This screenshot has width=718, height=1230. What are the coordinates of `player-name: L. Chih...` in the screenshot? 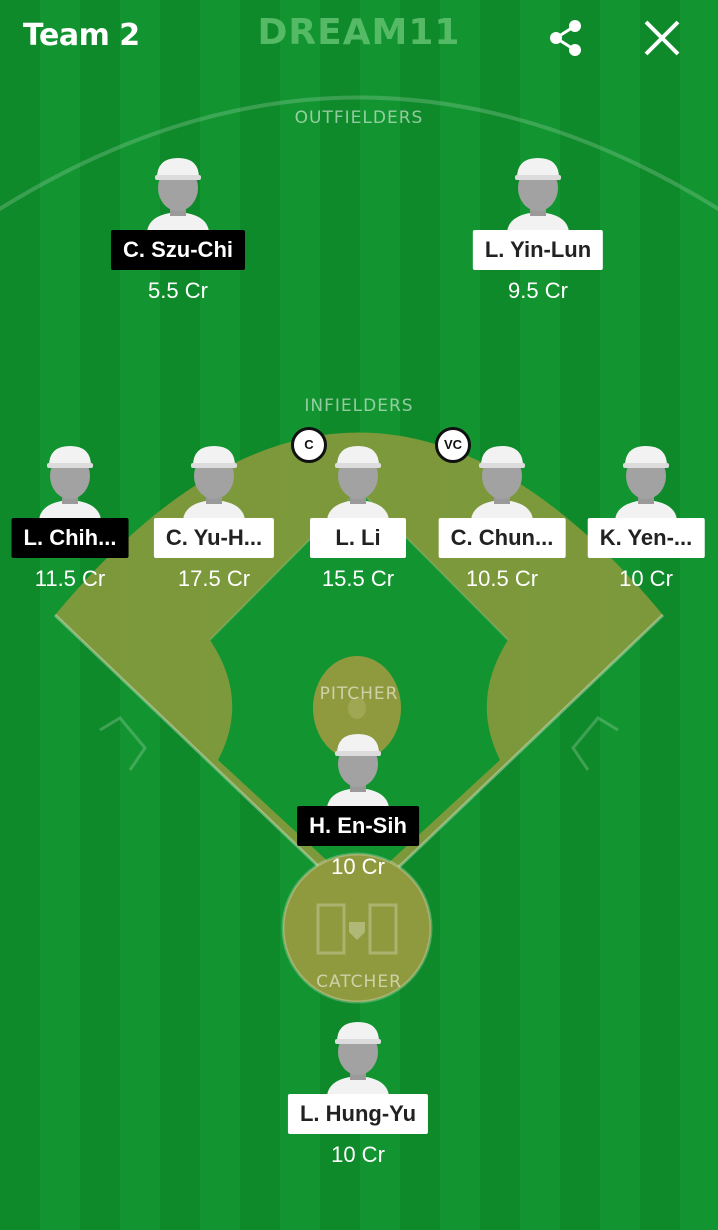 It's located at (70, 538).